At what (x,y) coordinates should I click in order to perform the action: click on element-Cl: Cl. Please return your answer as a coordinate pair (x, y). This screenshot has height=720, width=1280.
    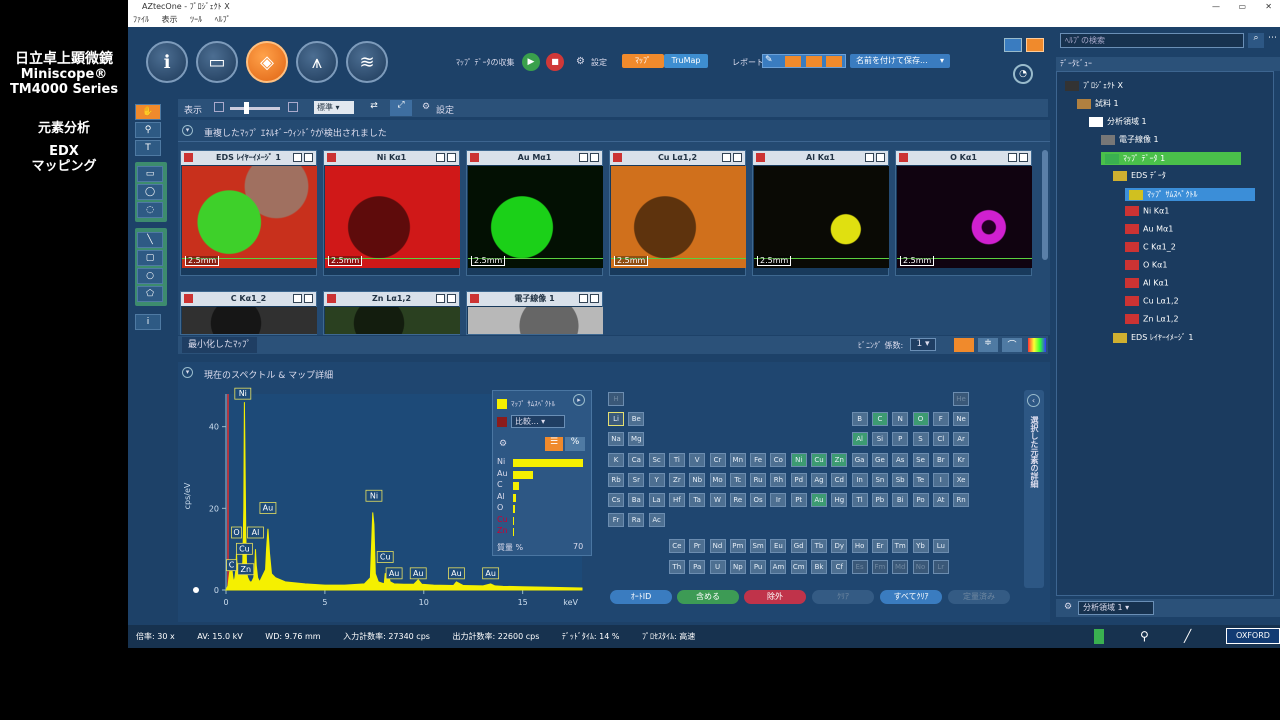
    Looking at the image, I should click on (940, 439).